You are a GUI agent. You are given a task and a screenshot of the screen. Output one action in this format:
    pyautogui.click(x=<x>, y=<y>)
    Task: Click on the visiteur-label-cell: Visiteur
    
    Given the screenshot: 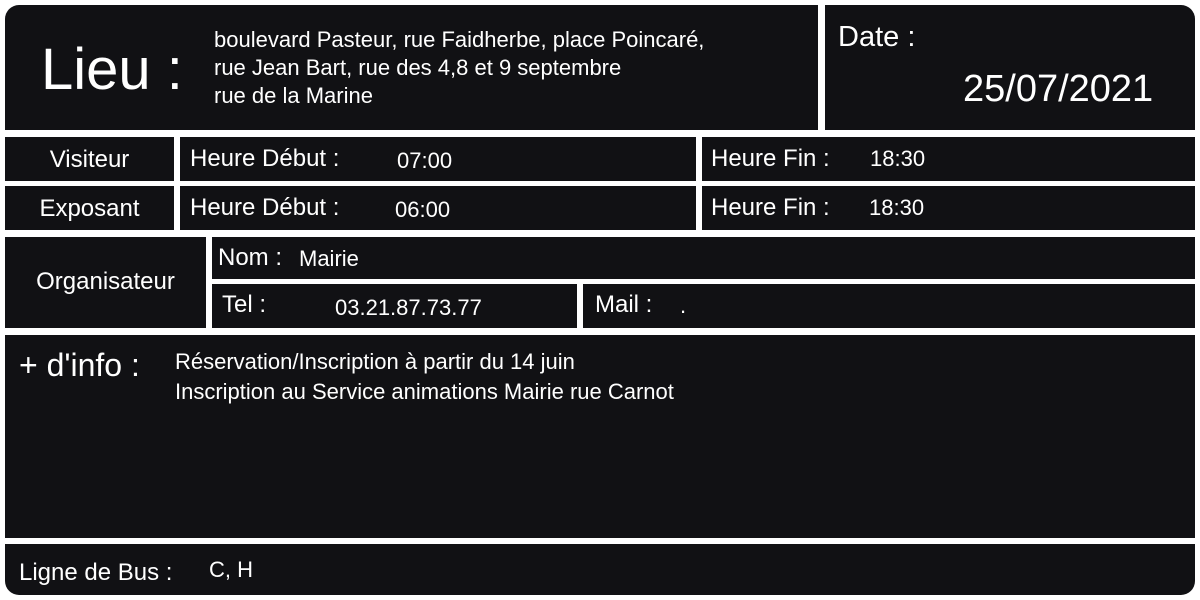 What is the action you would take?
    pyautogui.click(x=89, y=159)
    